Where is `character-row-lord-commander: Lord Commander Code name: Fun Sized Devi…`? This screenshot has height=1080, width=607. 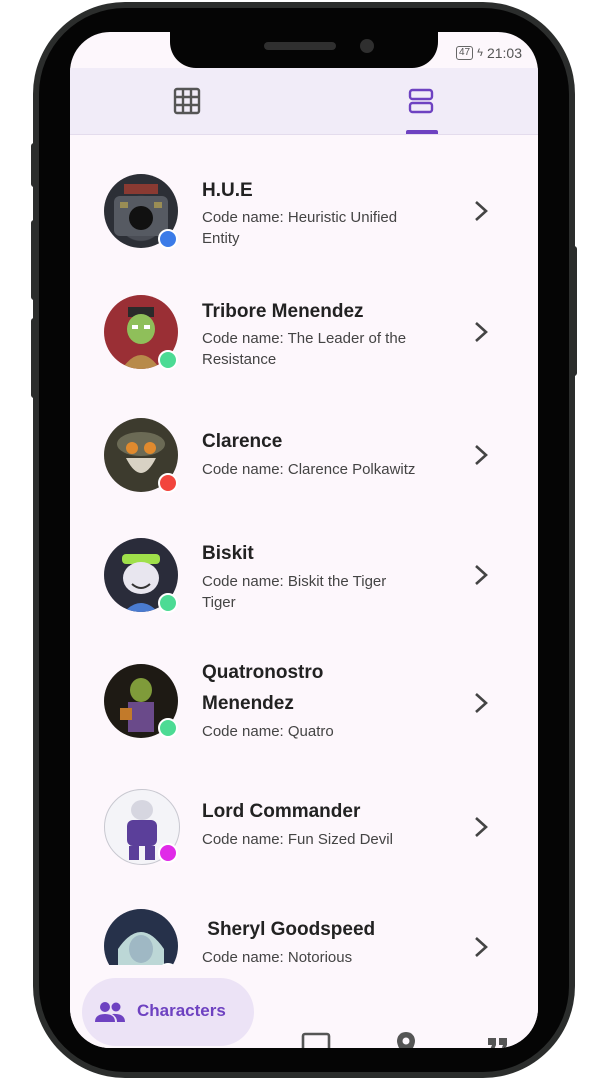
character-row-lord-commander: Lord Commander Code name: Fun Sized Devi… is located at coordinates (304, 805).